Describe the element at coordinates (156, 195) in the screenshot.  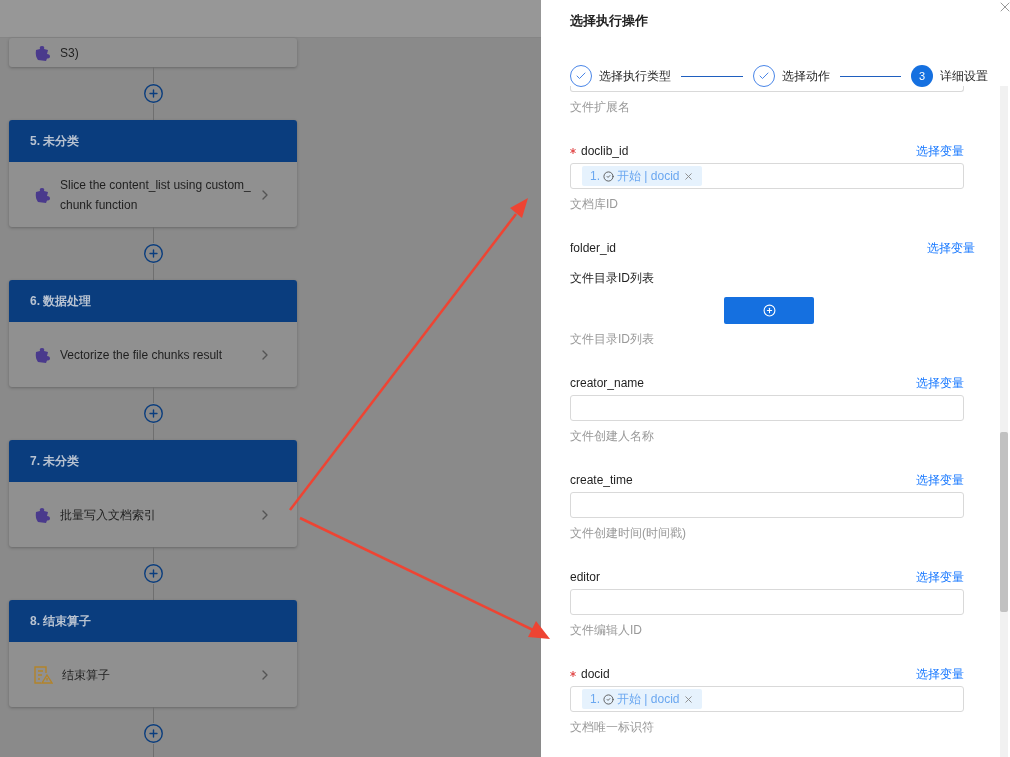
I see `node-label: Slice the content_list using custom_ chunk function` at that location.